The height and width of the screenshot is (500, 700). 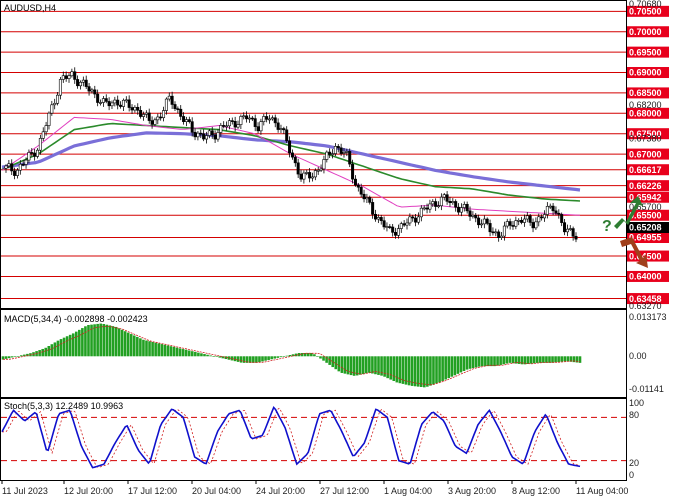 I want to click on level-label: 0.69500, so click(x=645, y=52).